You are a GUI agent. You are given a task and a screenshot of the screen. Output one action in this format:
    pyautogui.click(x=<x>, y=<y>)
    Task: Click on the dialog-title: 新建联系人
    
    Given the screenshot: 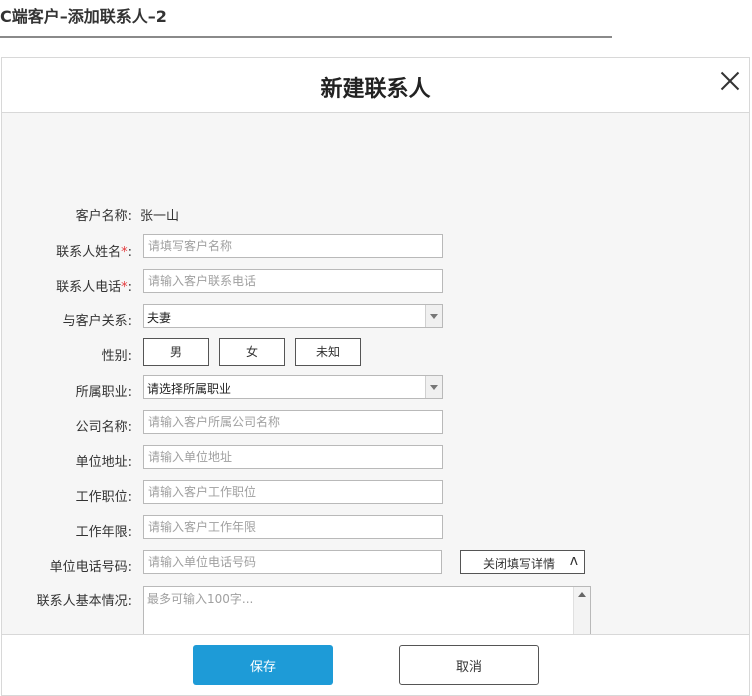 What is the action you would take?
    pyautogui.click(x=375, y=89)
    